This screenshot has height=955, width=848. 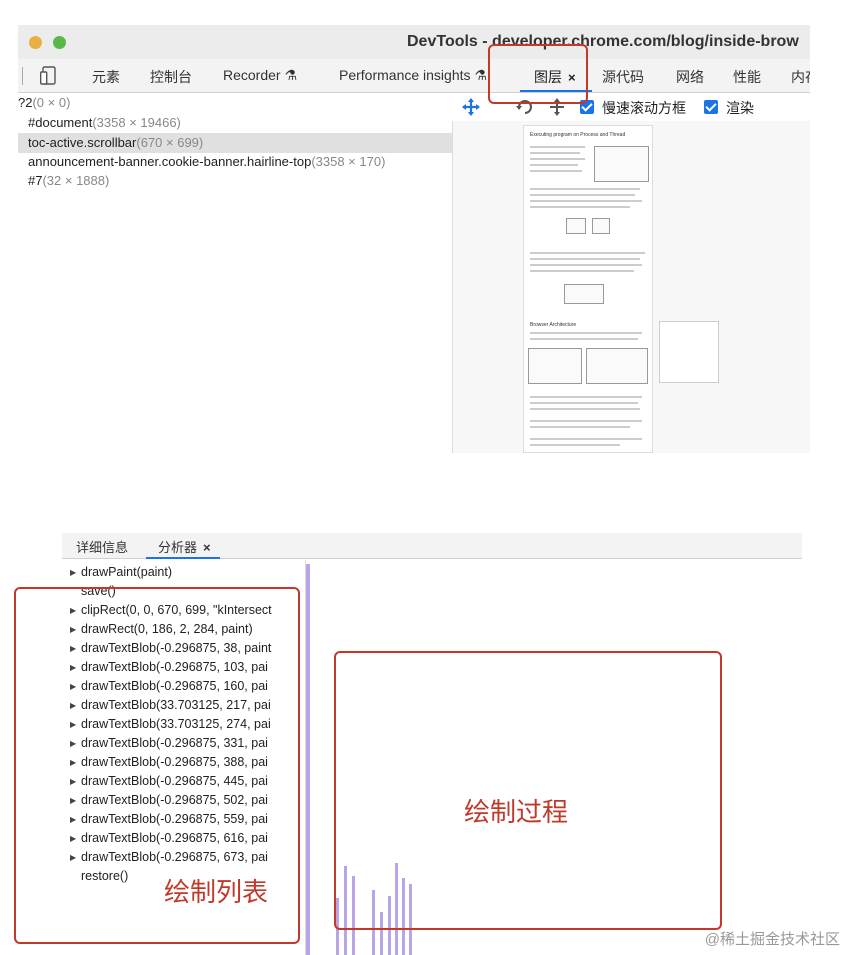 I want to click on tab-sources: 源代码, so click(x=623, y=77).